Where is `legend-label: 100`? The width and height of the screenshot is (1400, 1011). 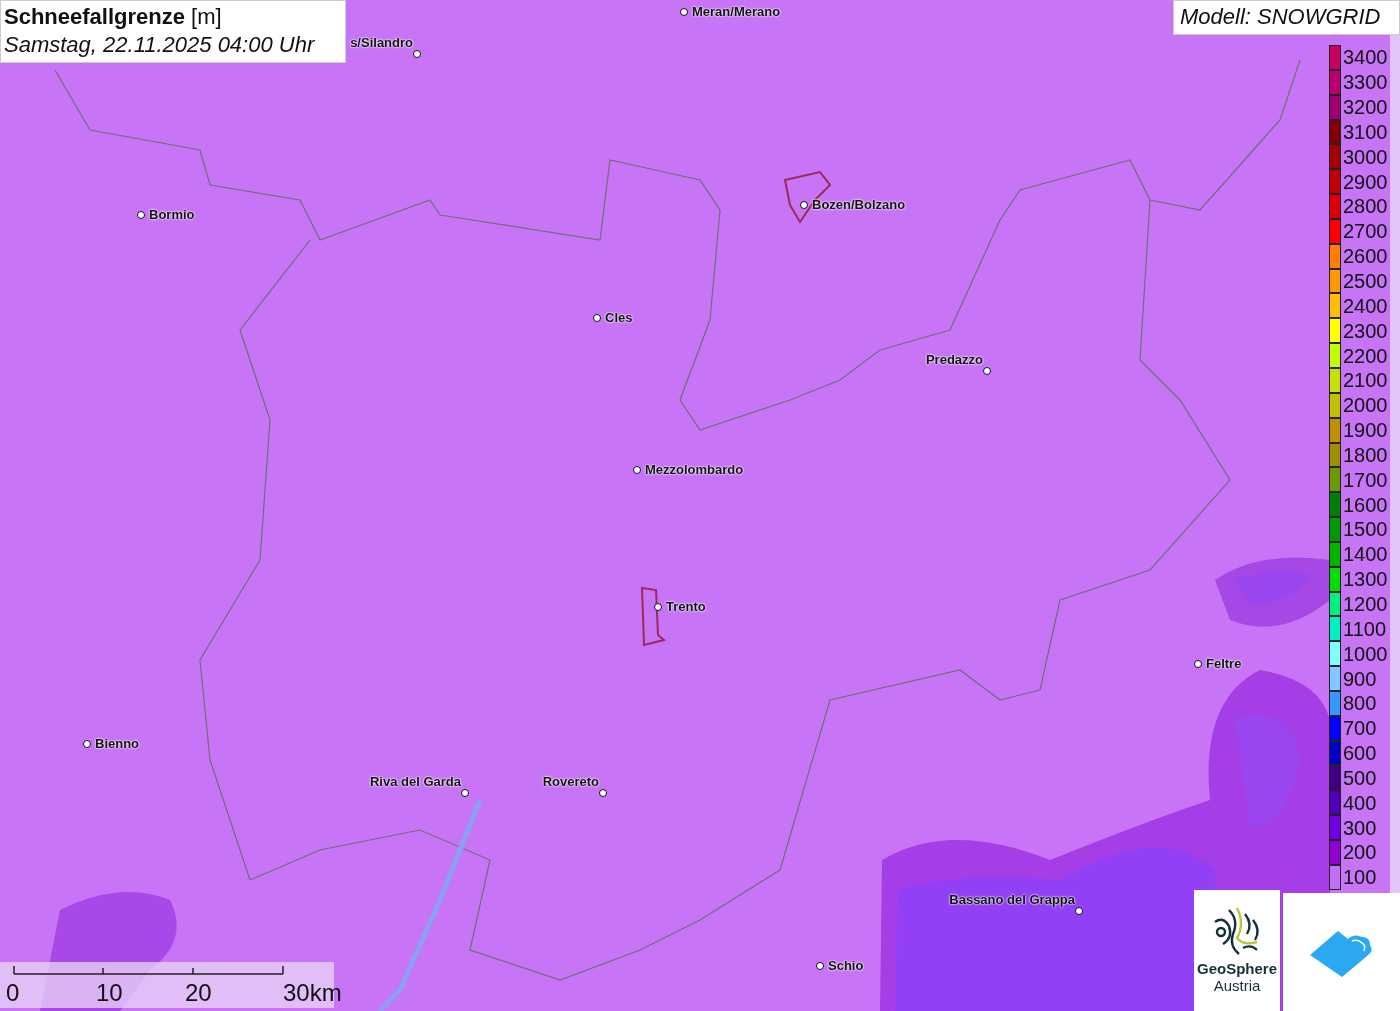
legend-label: 100 is located at coordinates (1360, 877).